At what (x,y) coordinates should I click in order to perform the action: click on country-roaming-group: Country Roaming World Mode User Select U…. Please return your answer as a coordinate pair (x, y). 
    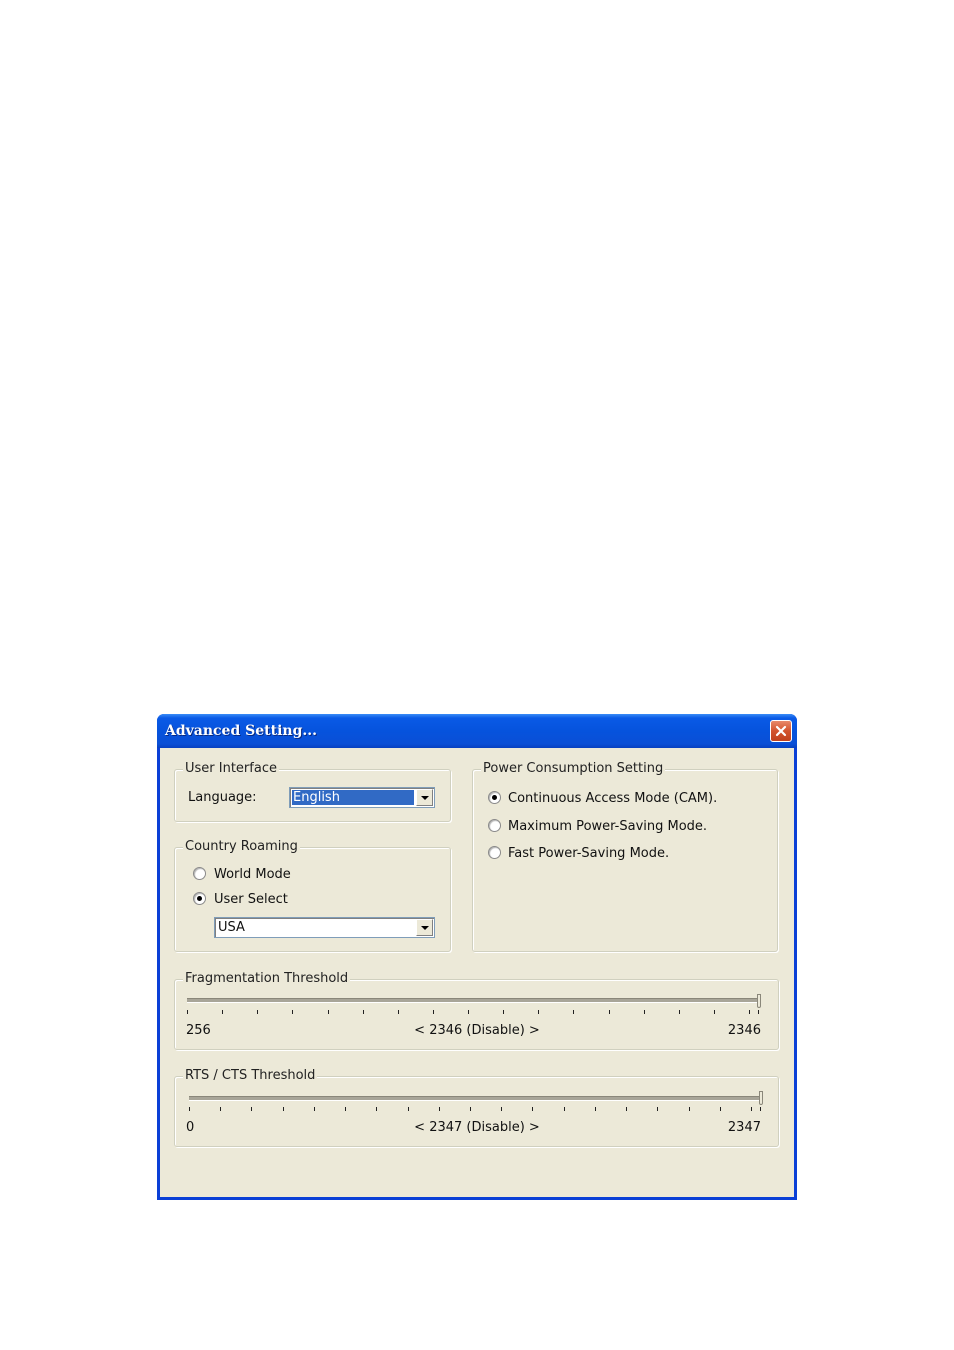
    Looking at the image, I should click on (312, 895).